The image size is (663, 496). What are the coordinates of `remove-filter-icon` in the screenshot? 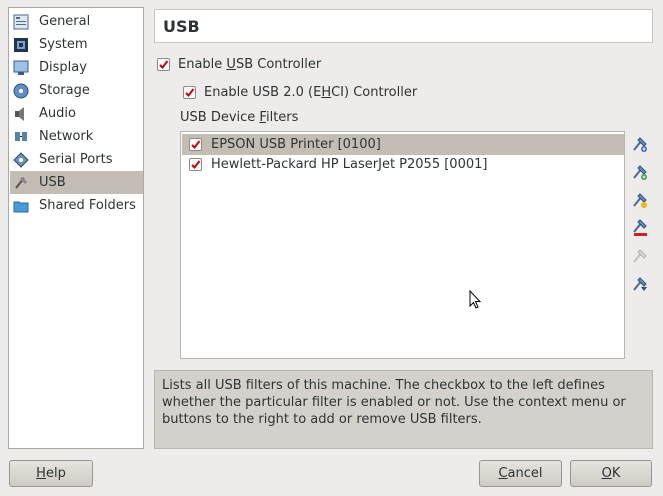 It's located at (640, 230).